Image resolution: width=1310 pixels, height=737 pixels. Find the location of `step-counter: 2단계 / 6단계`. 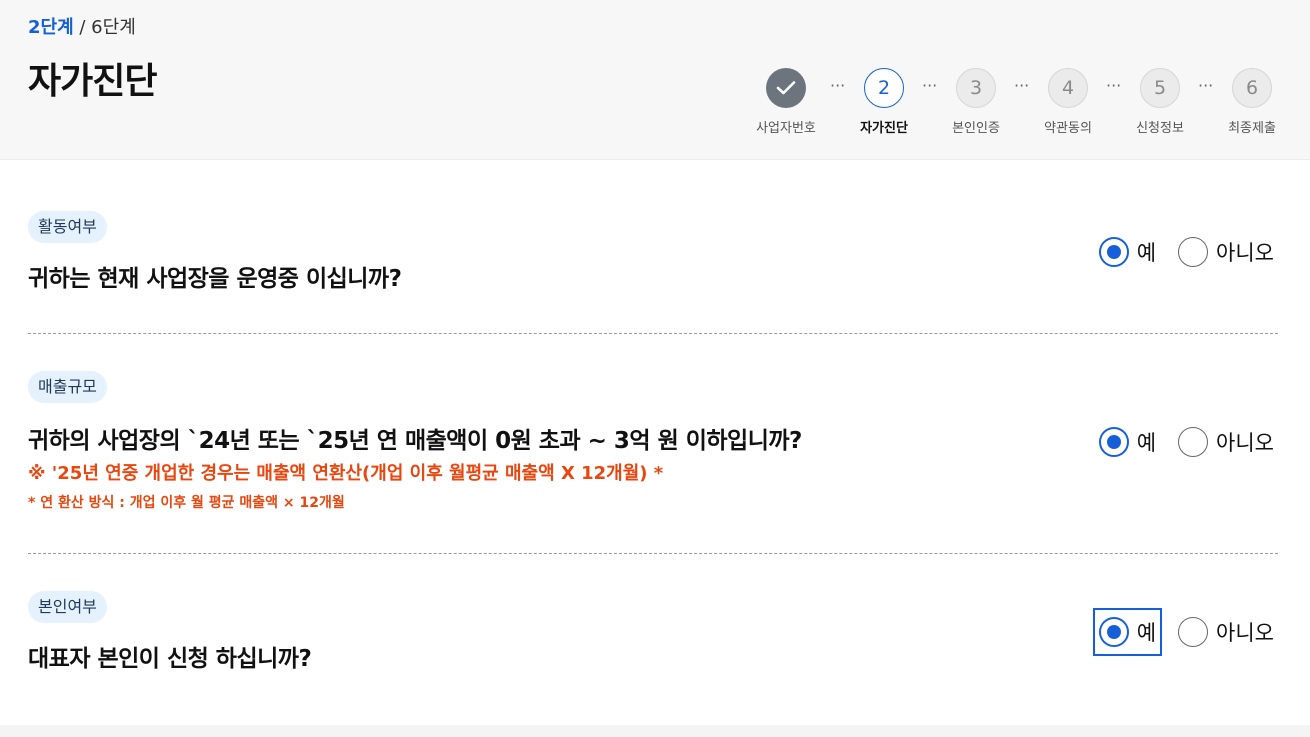

step-counter: 2단계 / 6단계 is located at coordinates (82, 26).